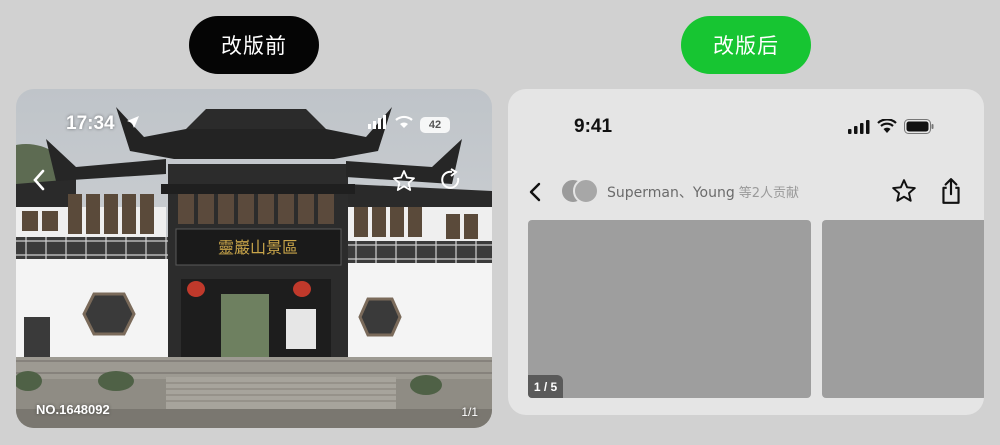 The height and width of the screenshot is (445, 1000). Describe the element at coordinates (73, 409) in the screenshot. I see `photo-number: NO.1648092` at that location.